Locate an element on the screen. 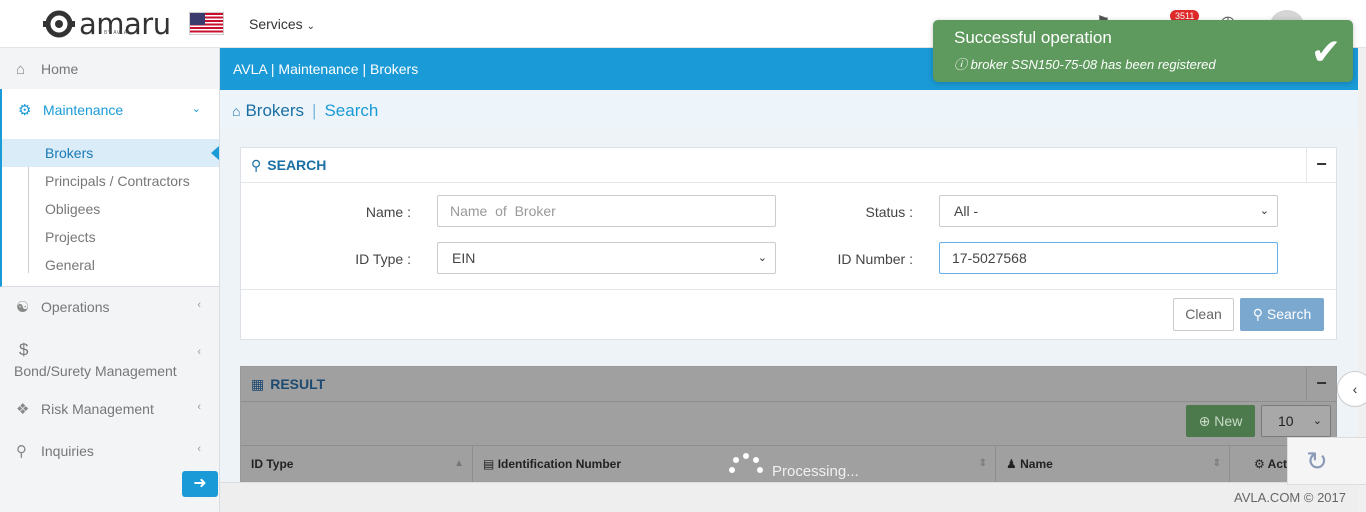 The width and height of the screenshot is (1366, 512). sidebar-item-label: Risk Management is located at coordinates (97, 409).